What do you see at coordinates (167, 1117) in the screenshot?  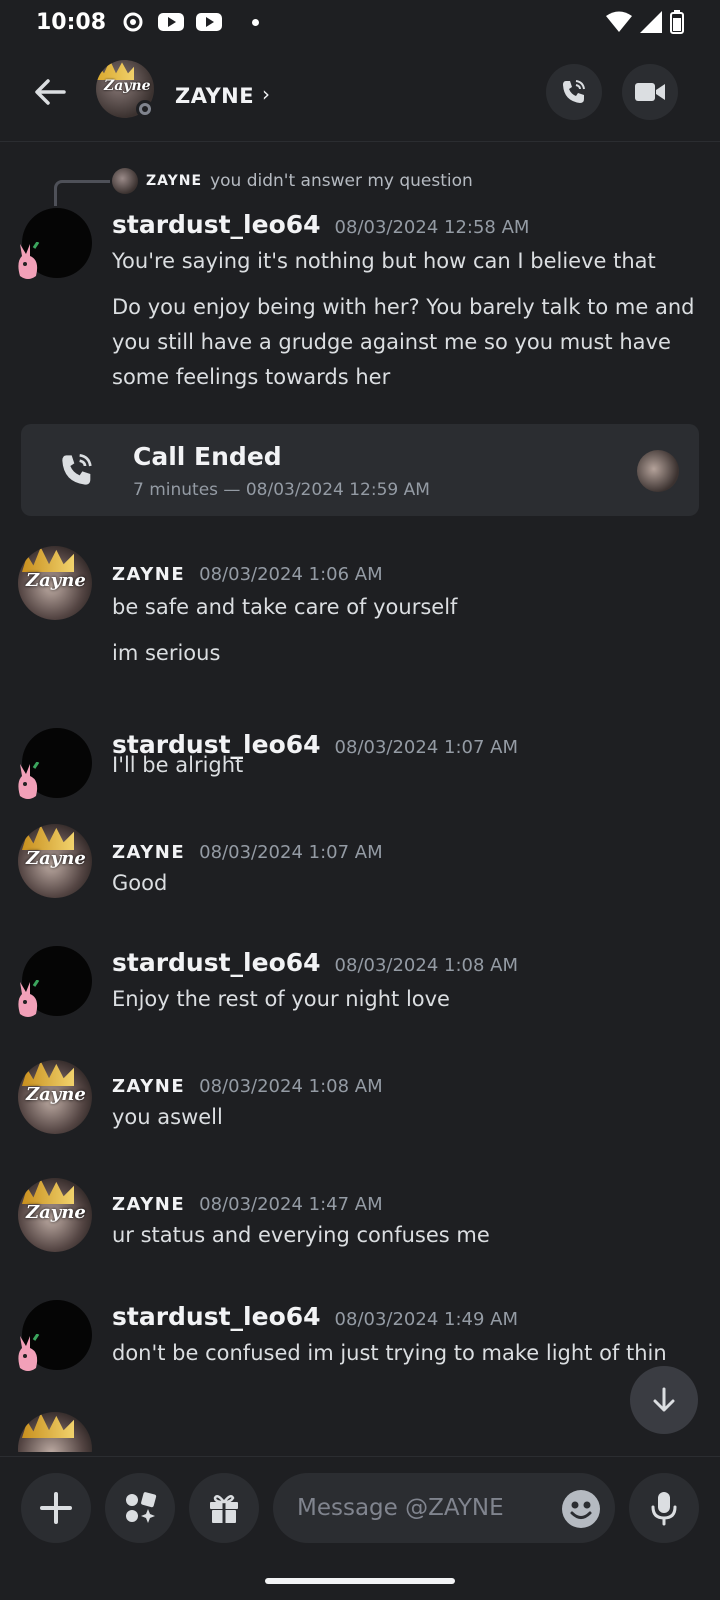 I see `message-text: you aswell` at bounding box center [167, 1117].